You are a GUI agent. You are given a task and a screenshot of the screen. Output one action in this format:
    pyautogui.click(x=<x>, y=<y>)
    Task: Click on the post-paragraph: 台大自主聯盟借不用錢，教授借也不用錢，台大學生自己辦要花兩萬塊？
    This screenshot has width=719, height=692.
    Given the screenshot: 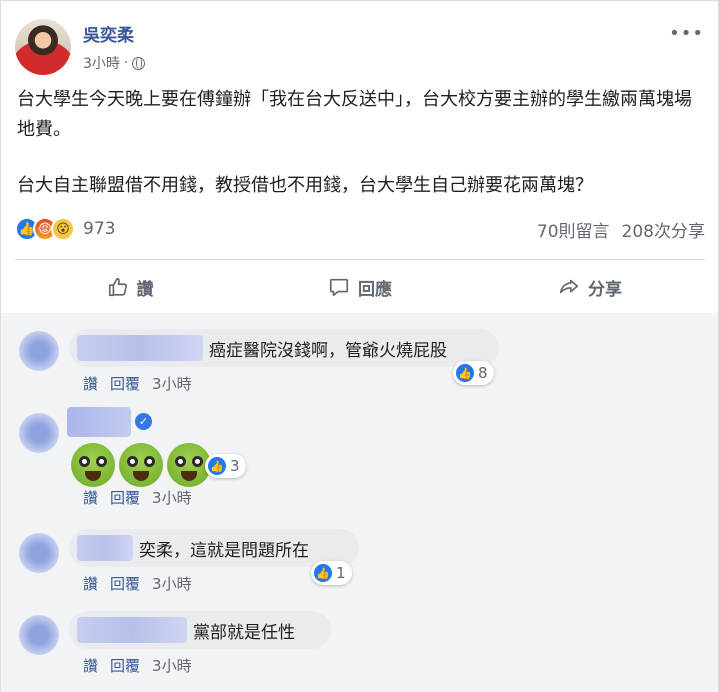 What is the action you would take?
    pyautogui.click(x=305, y=185)
    